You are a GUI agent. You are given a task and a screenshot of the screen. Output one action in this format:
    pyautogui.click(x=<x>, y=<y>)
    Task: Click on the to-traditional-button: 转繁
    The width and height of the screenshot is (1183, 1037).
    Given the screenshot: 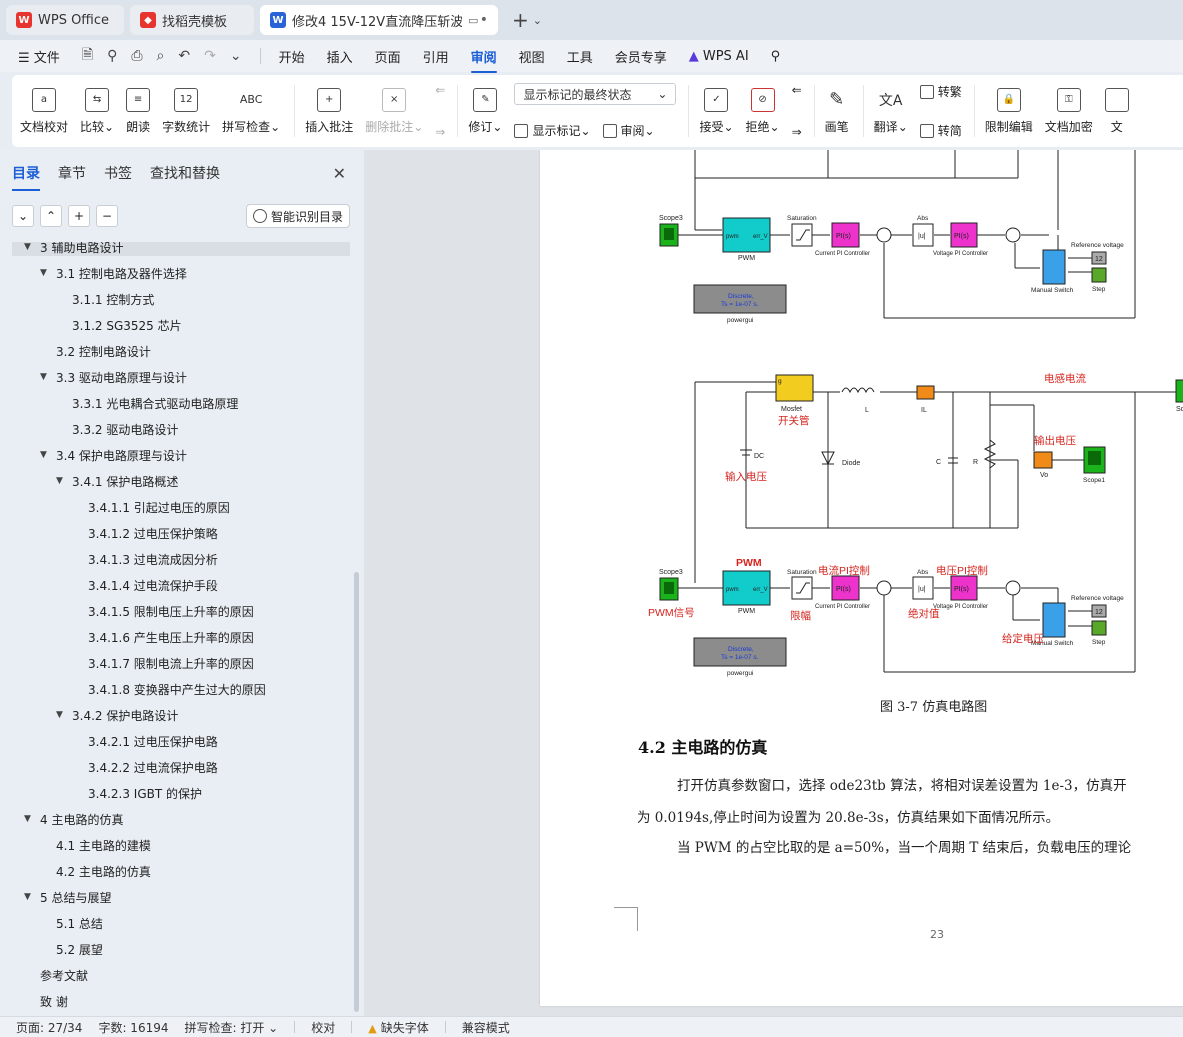 What is the action you would take?
    pyautogui.click(x=940, y=91)
    